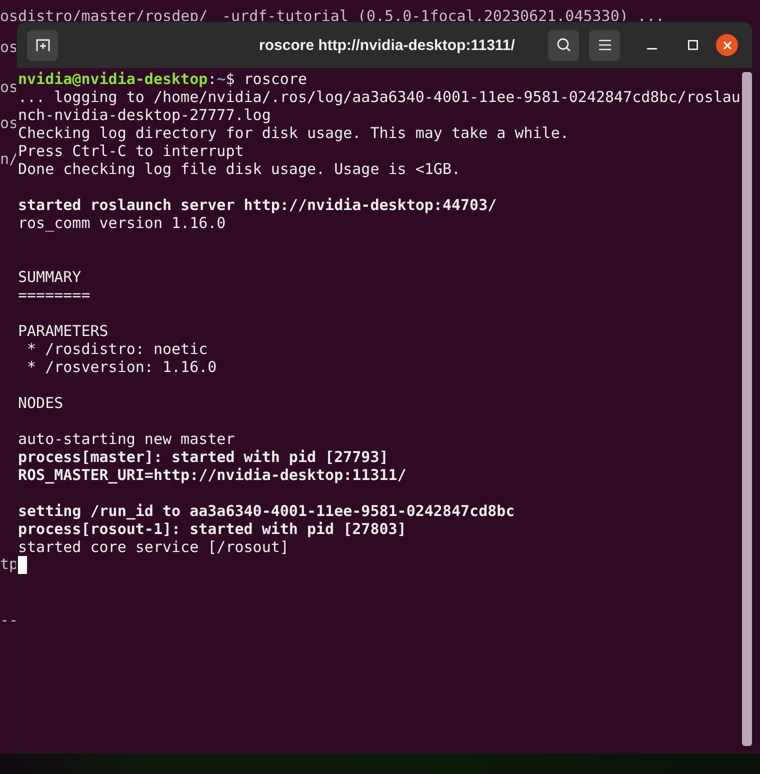 This screenshot has height=774, width=760. I want to click on minimize-icon, so click(651, 49).